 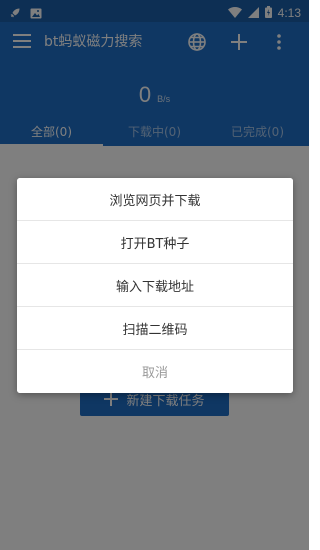 I want to click on browse-web-download-option: 浏览网页并下载, so click(x=155, y=199).